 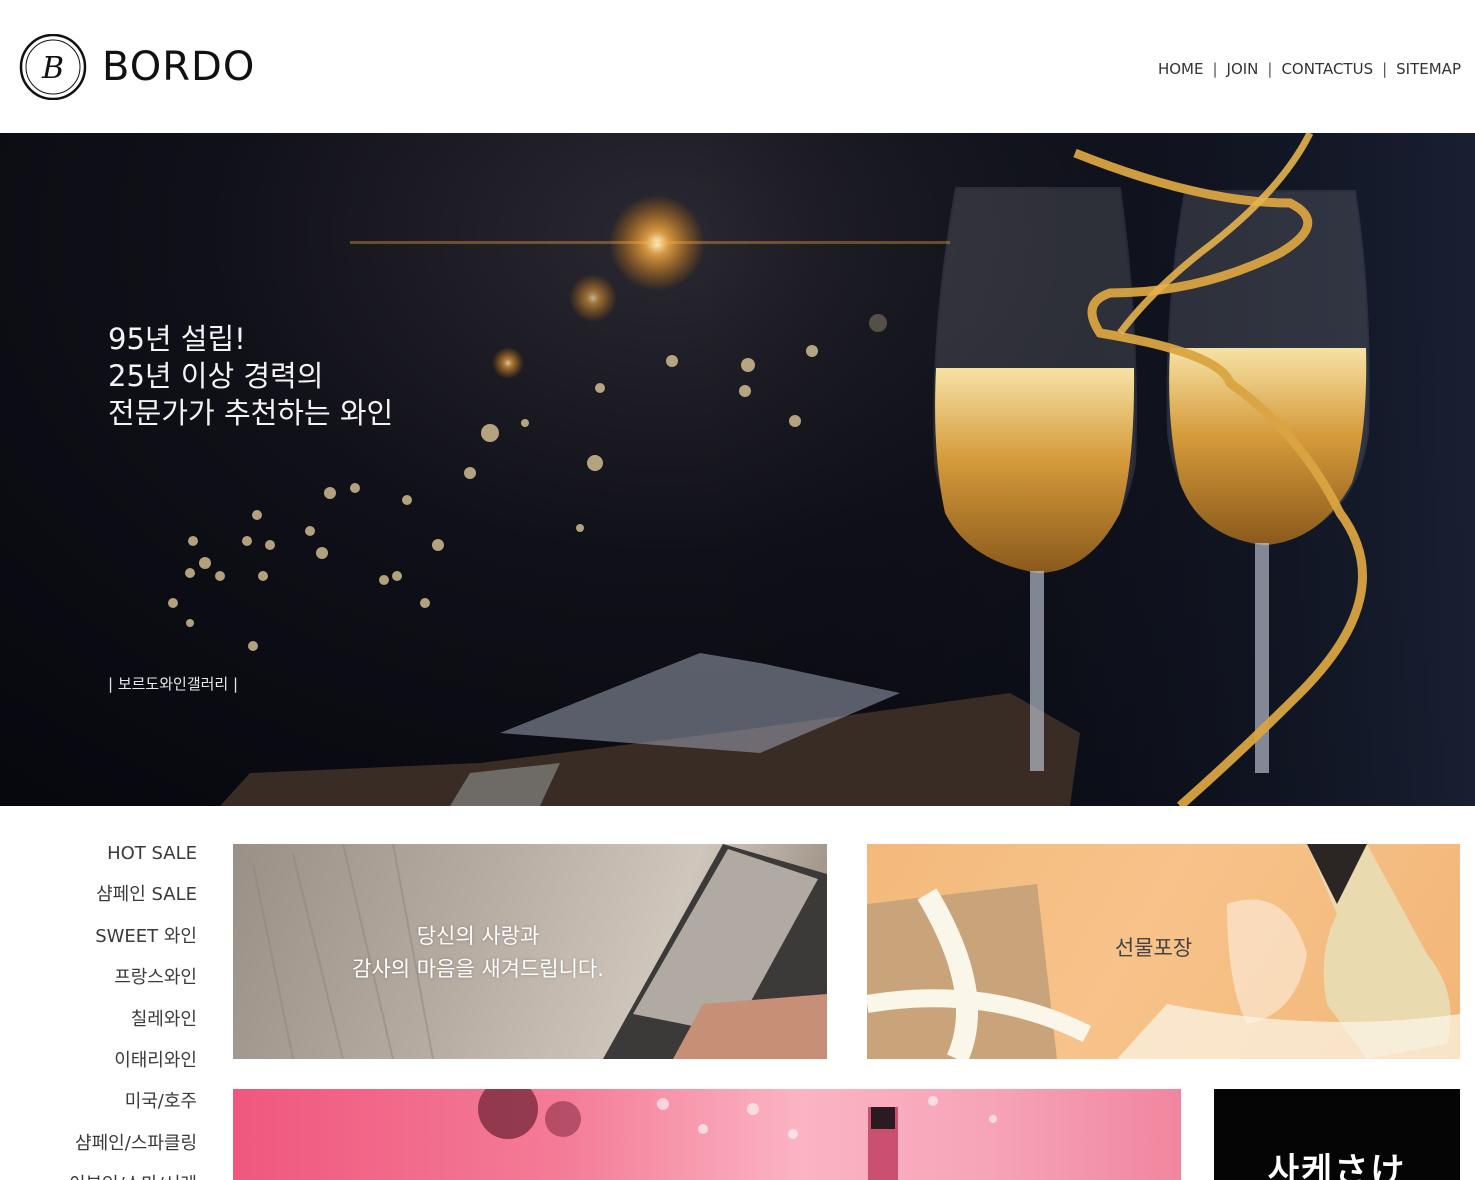 I want to click on hero-headline-line: 95년 설립!, so click(x=177, y=339).